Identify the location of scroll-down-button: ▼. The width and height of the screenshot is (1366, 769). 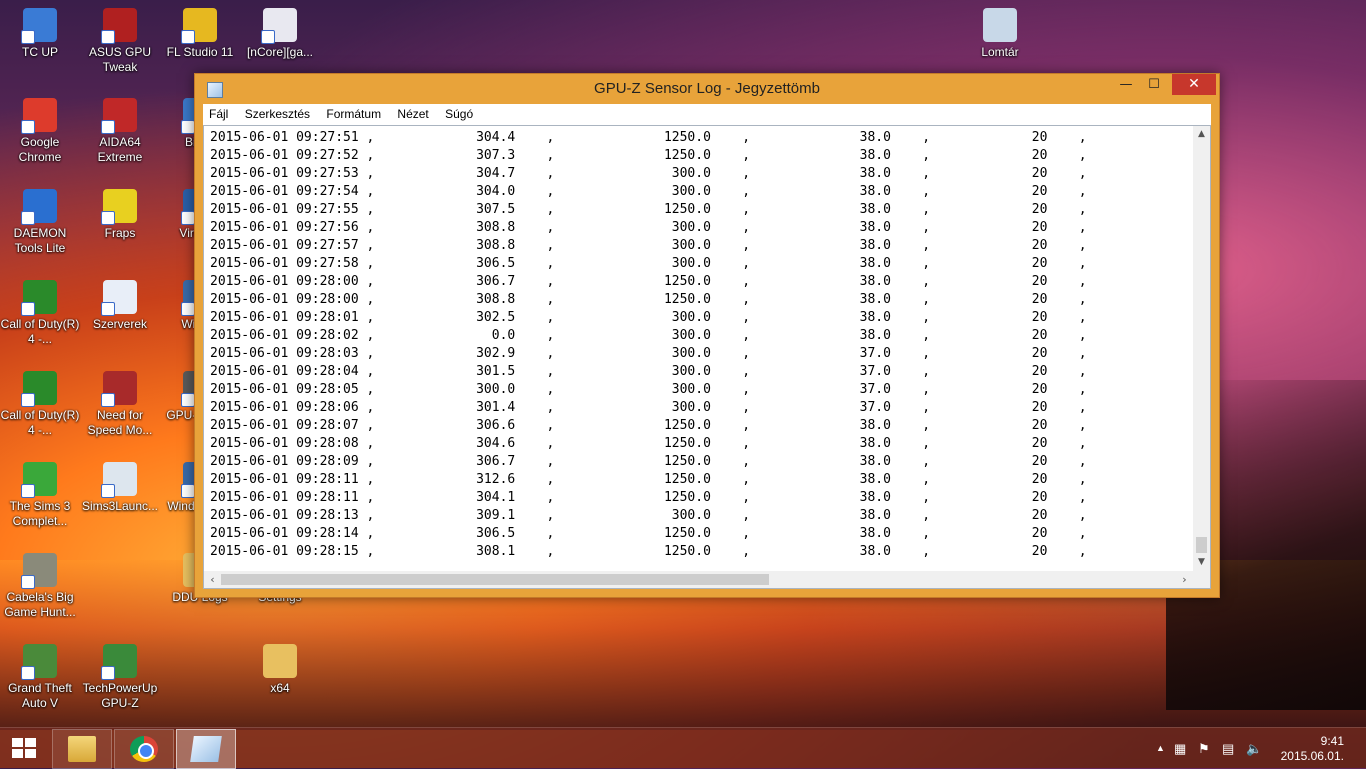
(1201, 562).